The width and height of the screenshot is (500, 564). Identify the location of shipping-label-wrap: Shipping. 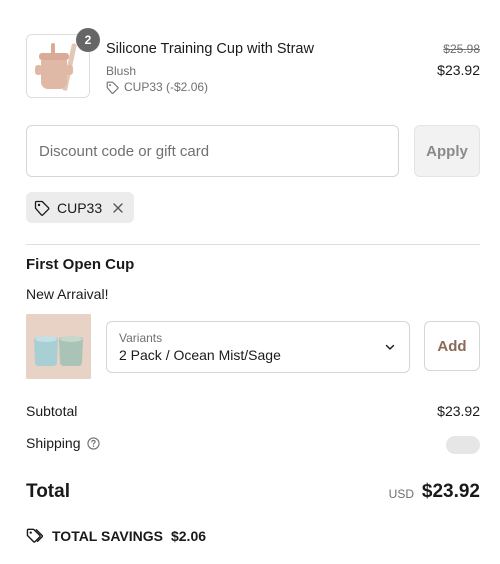
(253, 443).